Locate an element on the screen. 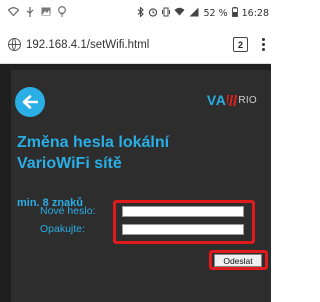  tab-count-button: 2 is located at coordinates (240, 44).